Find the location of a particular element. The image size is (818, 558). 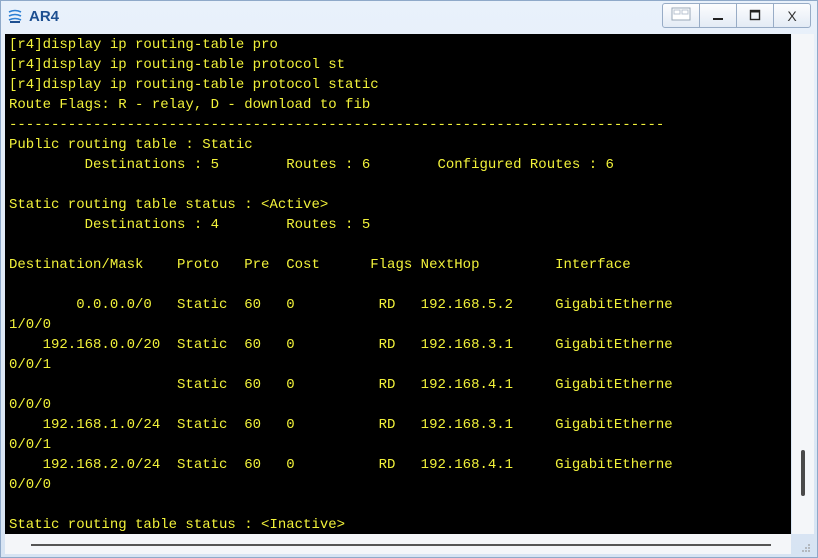

window-controls: X is located at coordinates (736, 16).